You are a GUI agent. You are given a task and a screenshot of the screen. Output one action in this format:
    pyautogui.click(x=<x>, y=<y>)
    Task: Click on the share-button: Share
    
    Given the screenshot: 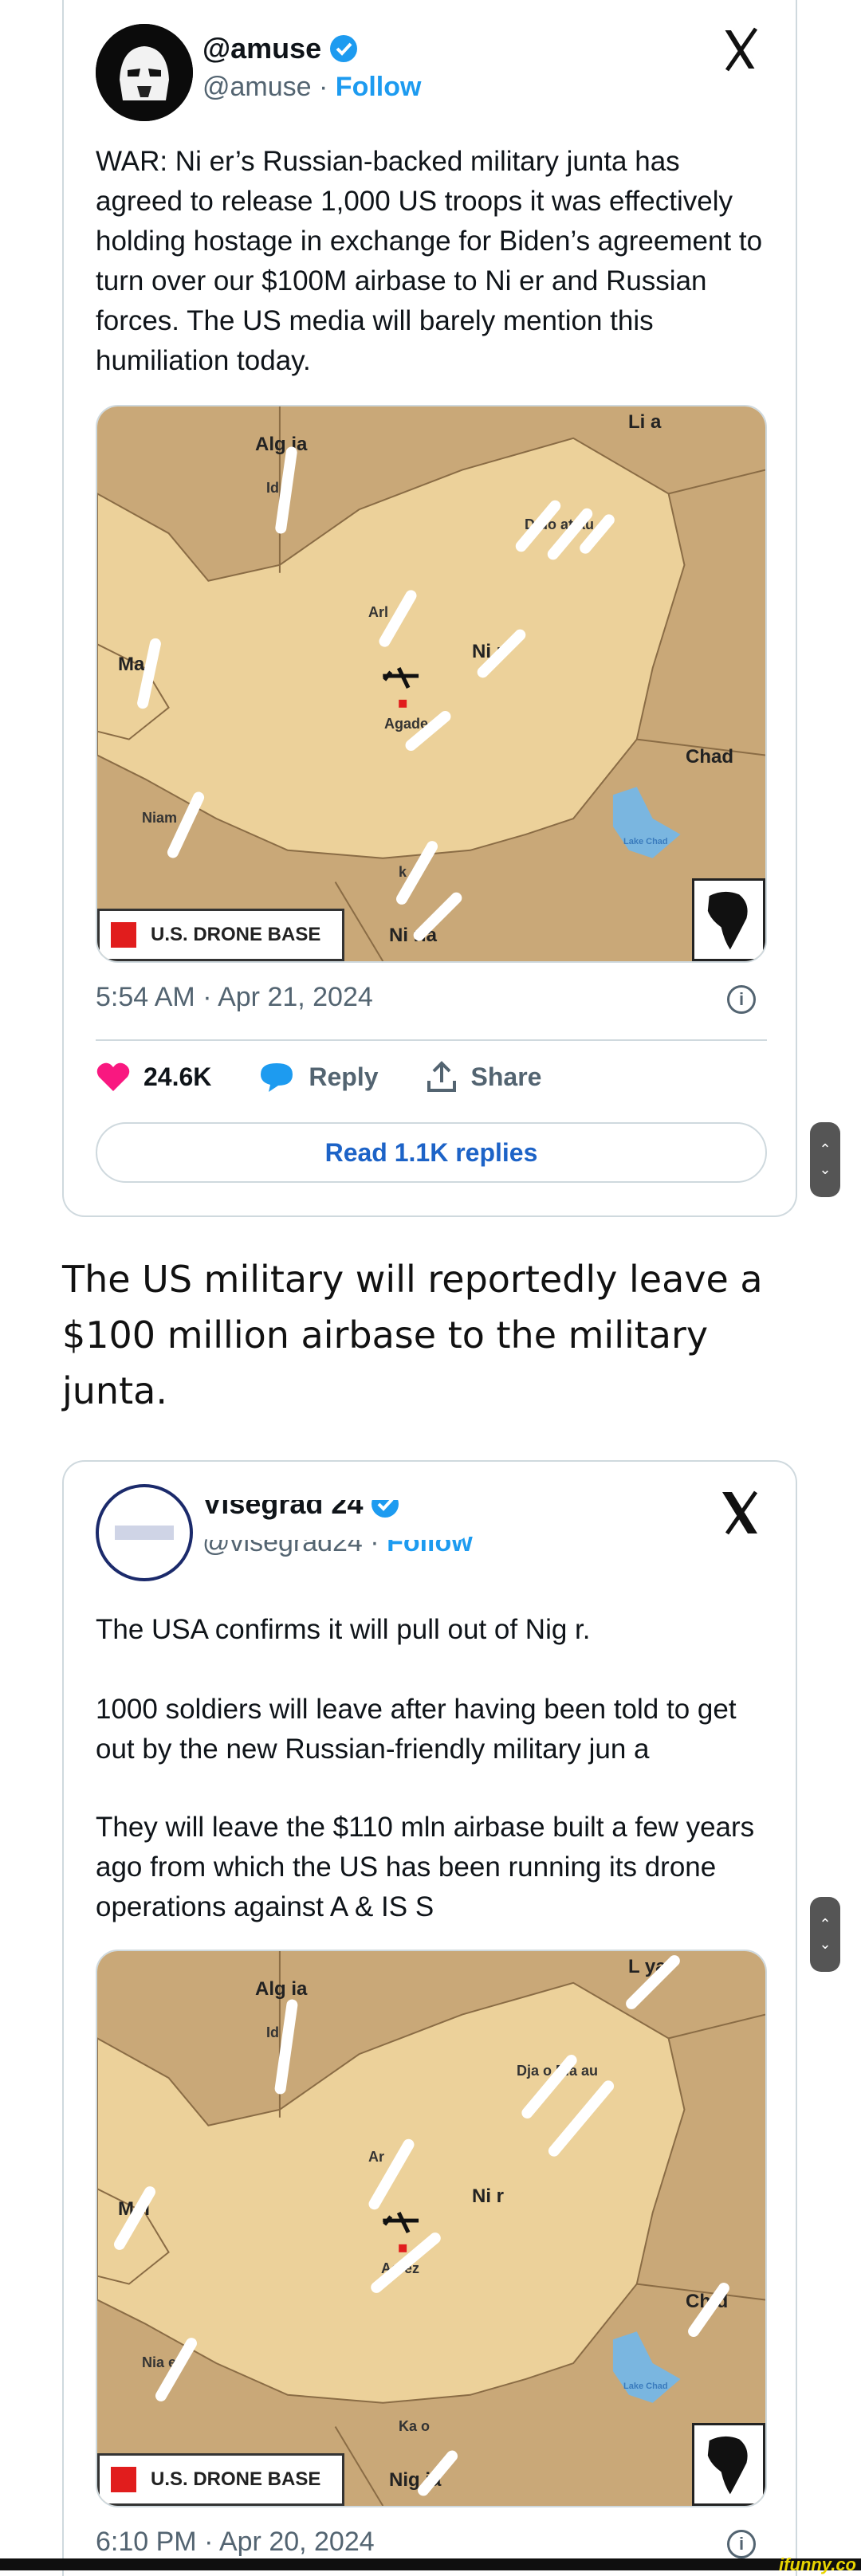 What is the action you would take?
    pyautogui.click(x=483, y=1077)
    